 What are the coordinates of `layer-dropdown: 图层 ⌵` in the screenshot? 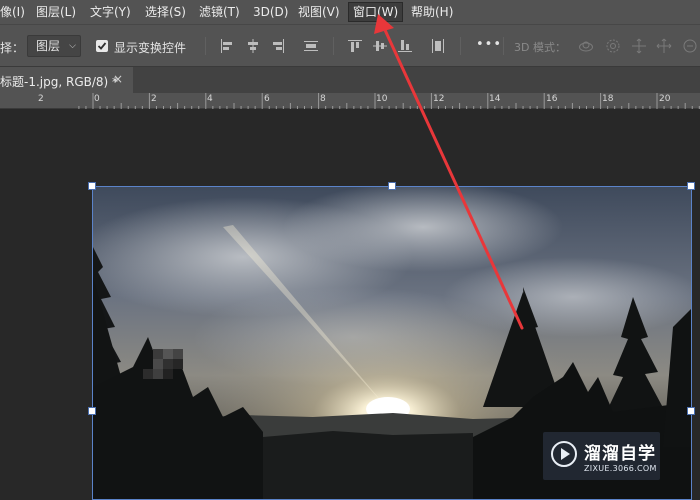 It's located at (54, 46).